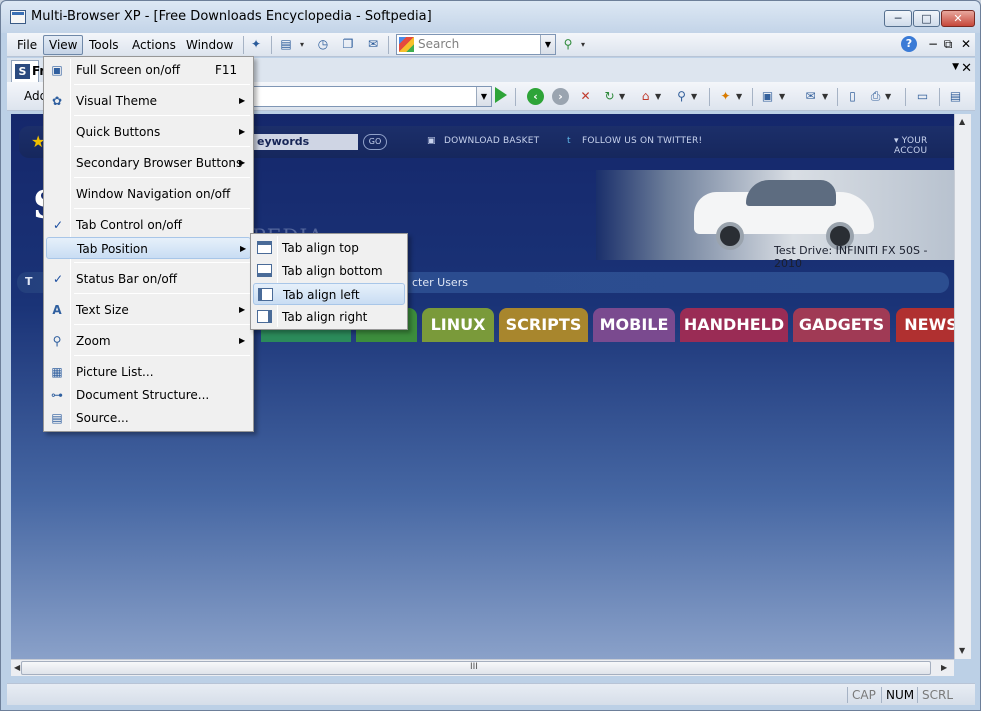 This screenshot has width=981, height=711. Describe the element at coordinates (962, 386) in the screenshot. I see `vertical-scrollbar: ▲ ▼` at that location.